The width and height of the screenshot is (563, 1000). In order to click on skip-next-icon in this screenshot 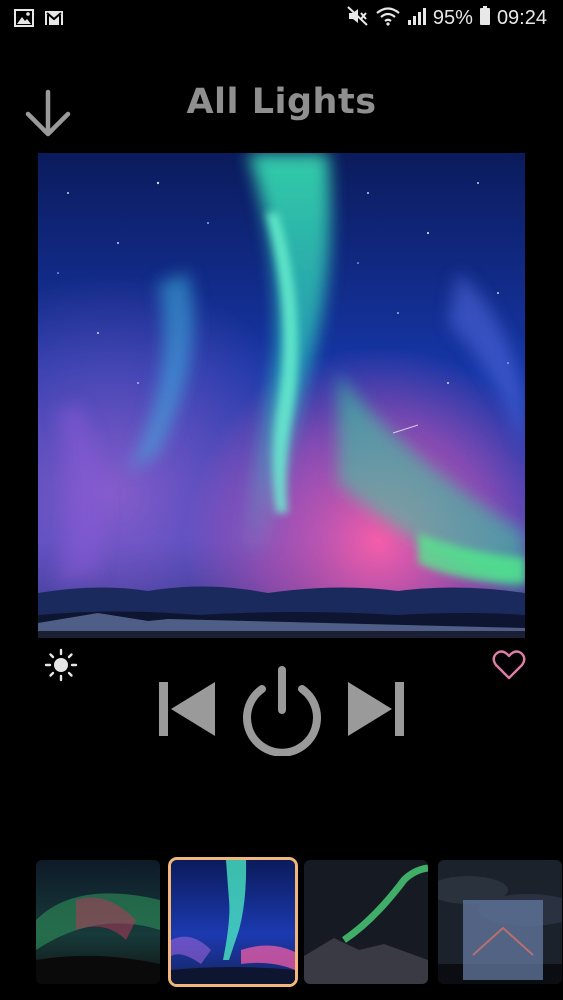, I will do `click(376, 709)`.